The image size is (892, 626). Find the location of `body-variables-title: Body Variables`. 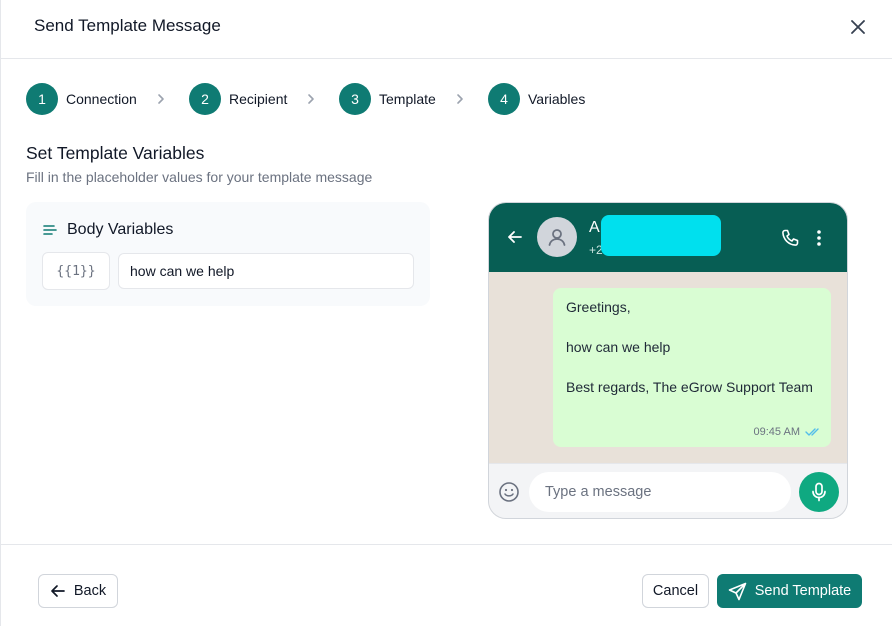

body-variables-title: Body Variables is located at coordinates (120, 229).